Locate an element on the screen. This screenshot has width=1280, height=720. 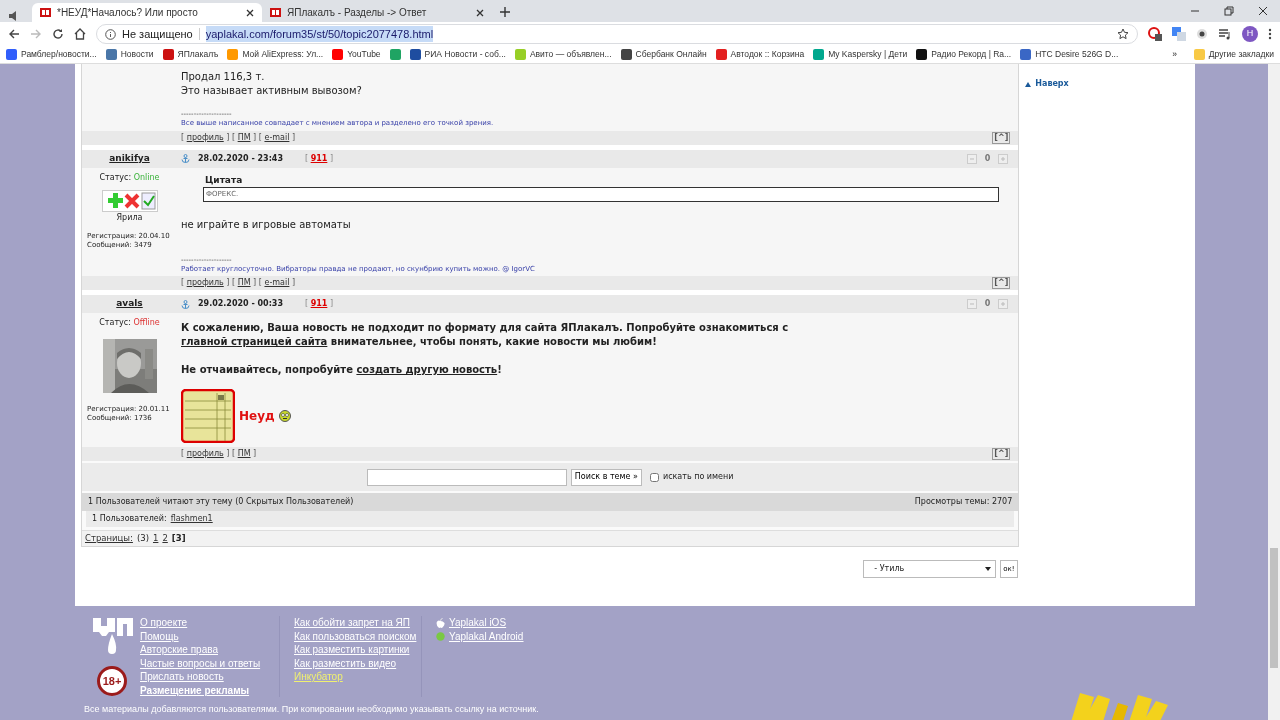
search-button: Поиск в теме » is located at coordinates (606, 477).